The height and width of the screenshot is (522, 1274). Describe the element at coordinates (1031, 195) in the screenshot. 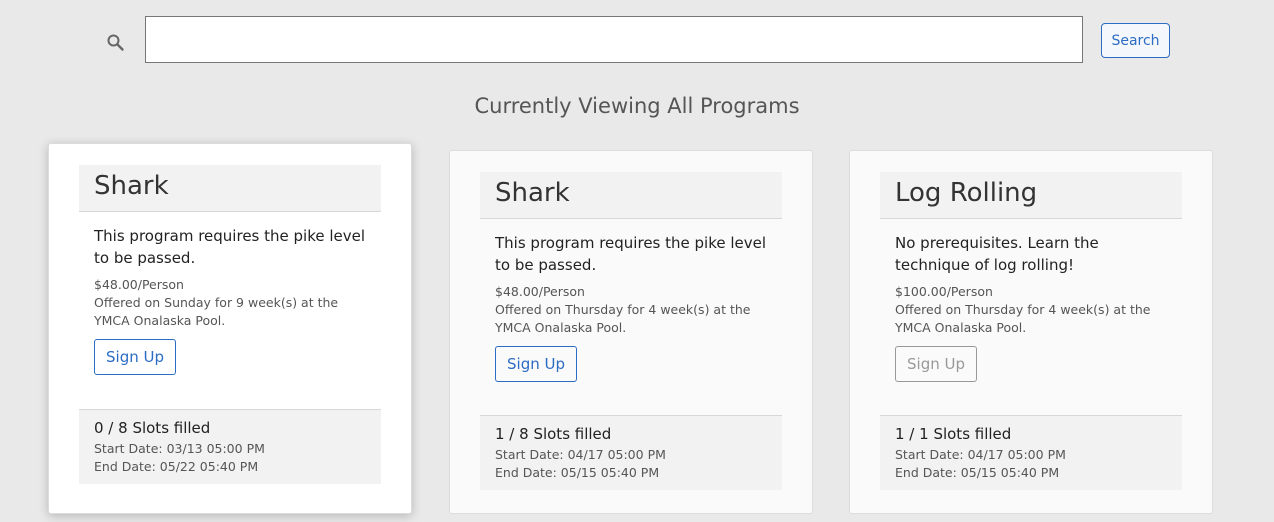

I see `program-name: Log Rolling` at that location.